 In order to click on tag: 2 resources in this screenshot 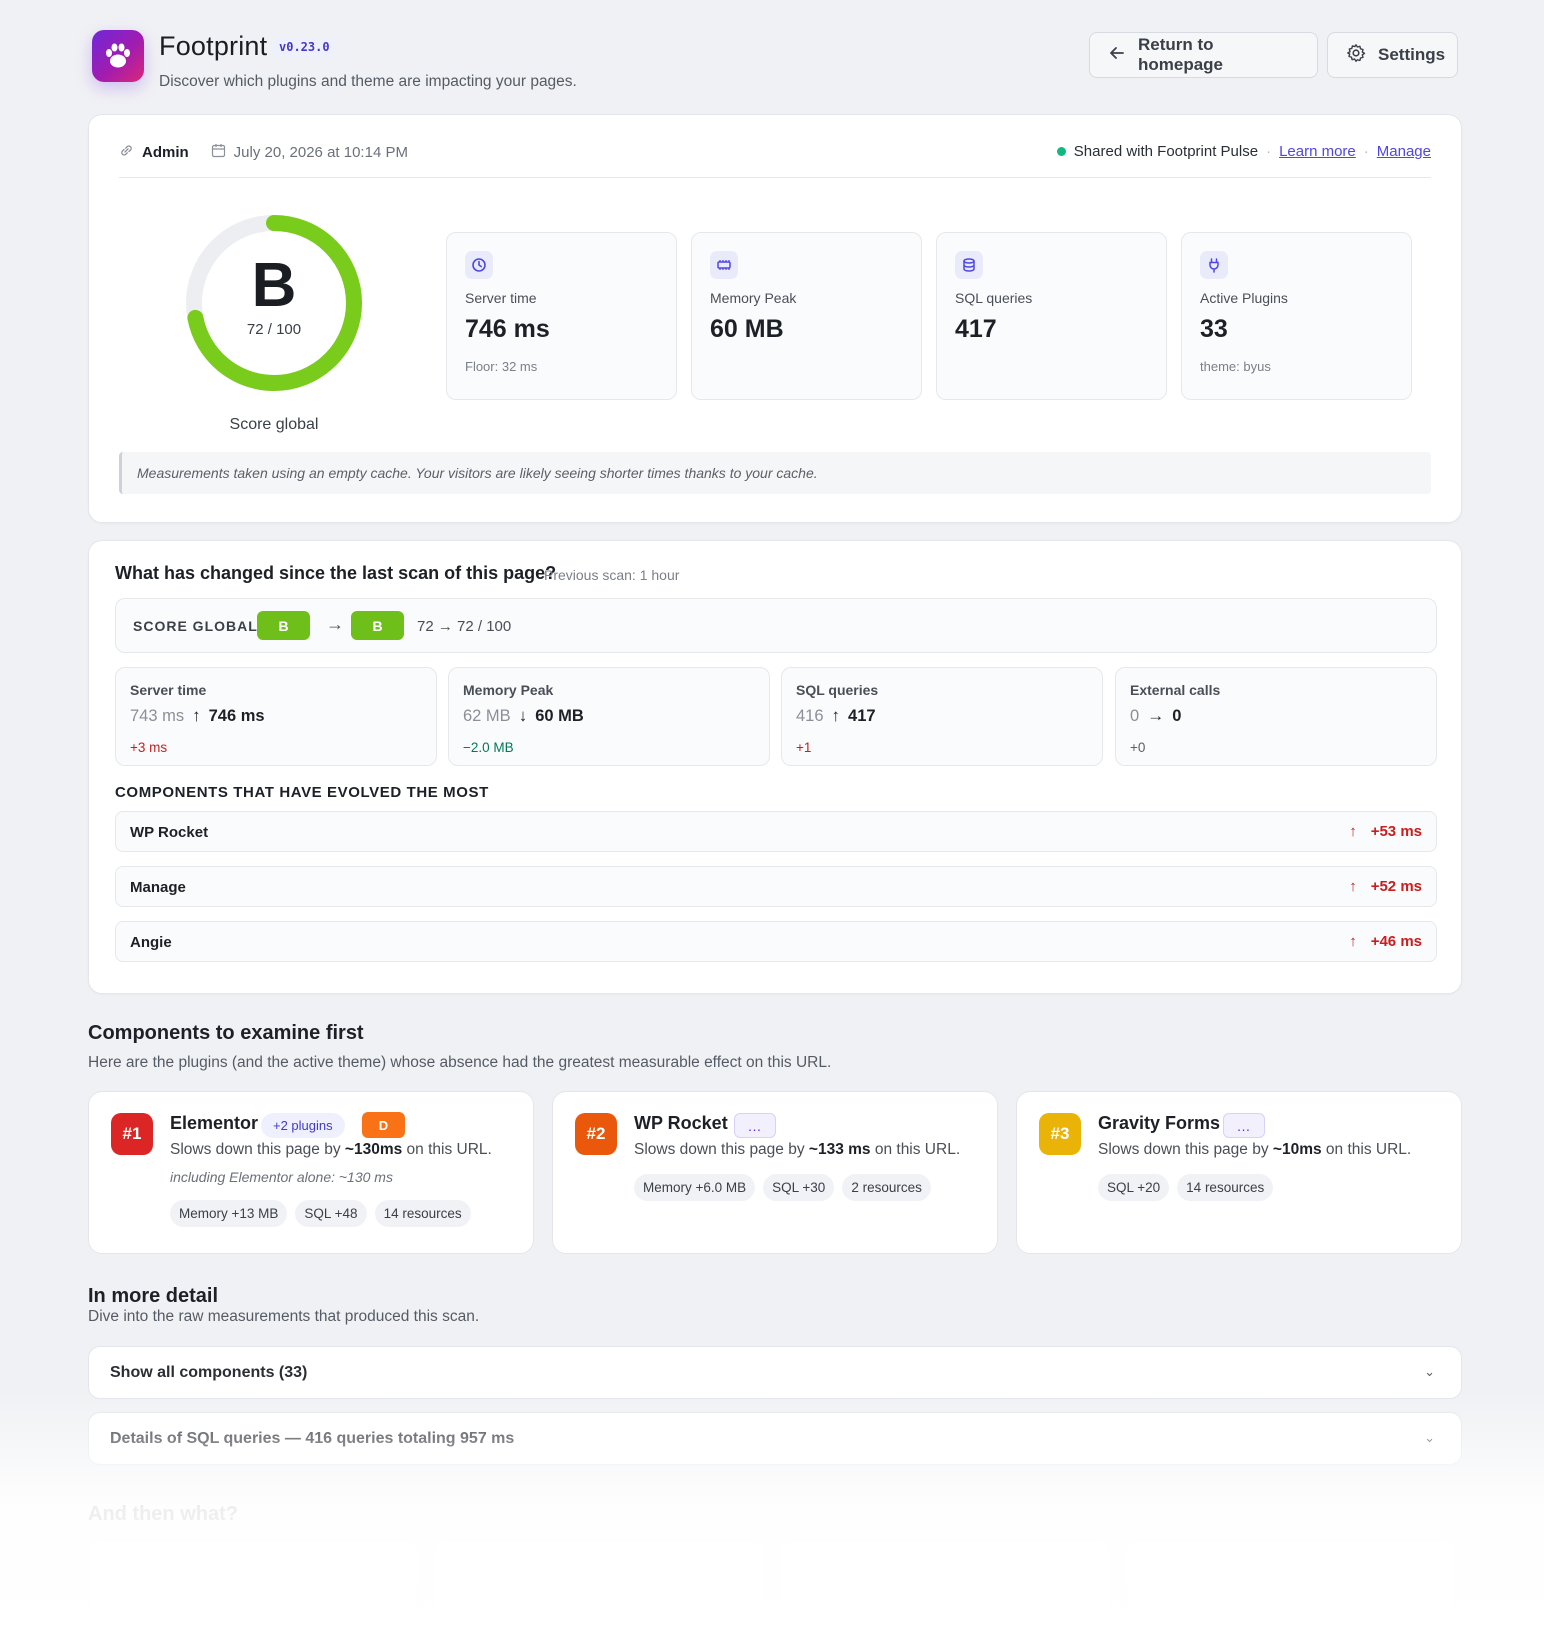, I will do `click(886, 1187)`.